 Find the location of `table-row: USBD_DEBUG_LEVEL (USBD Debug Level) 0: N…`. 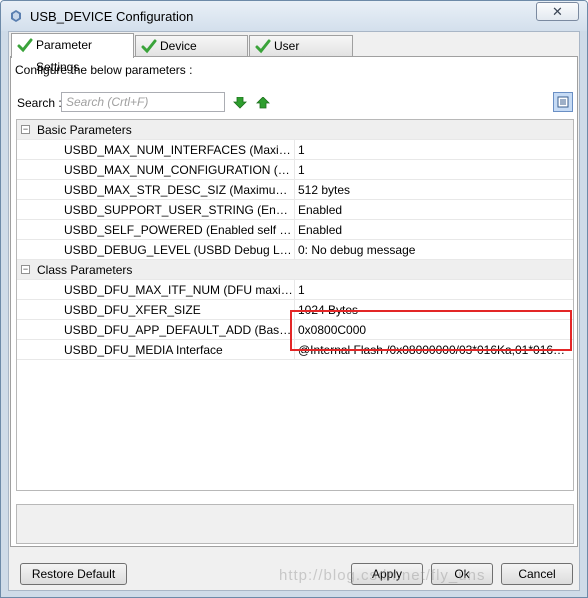

table-row: USBD_DEBUG_LEVEL (USBD Debug Level) 0: N… is located at coordinates (295, 250).